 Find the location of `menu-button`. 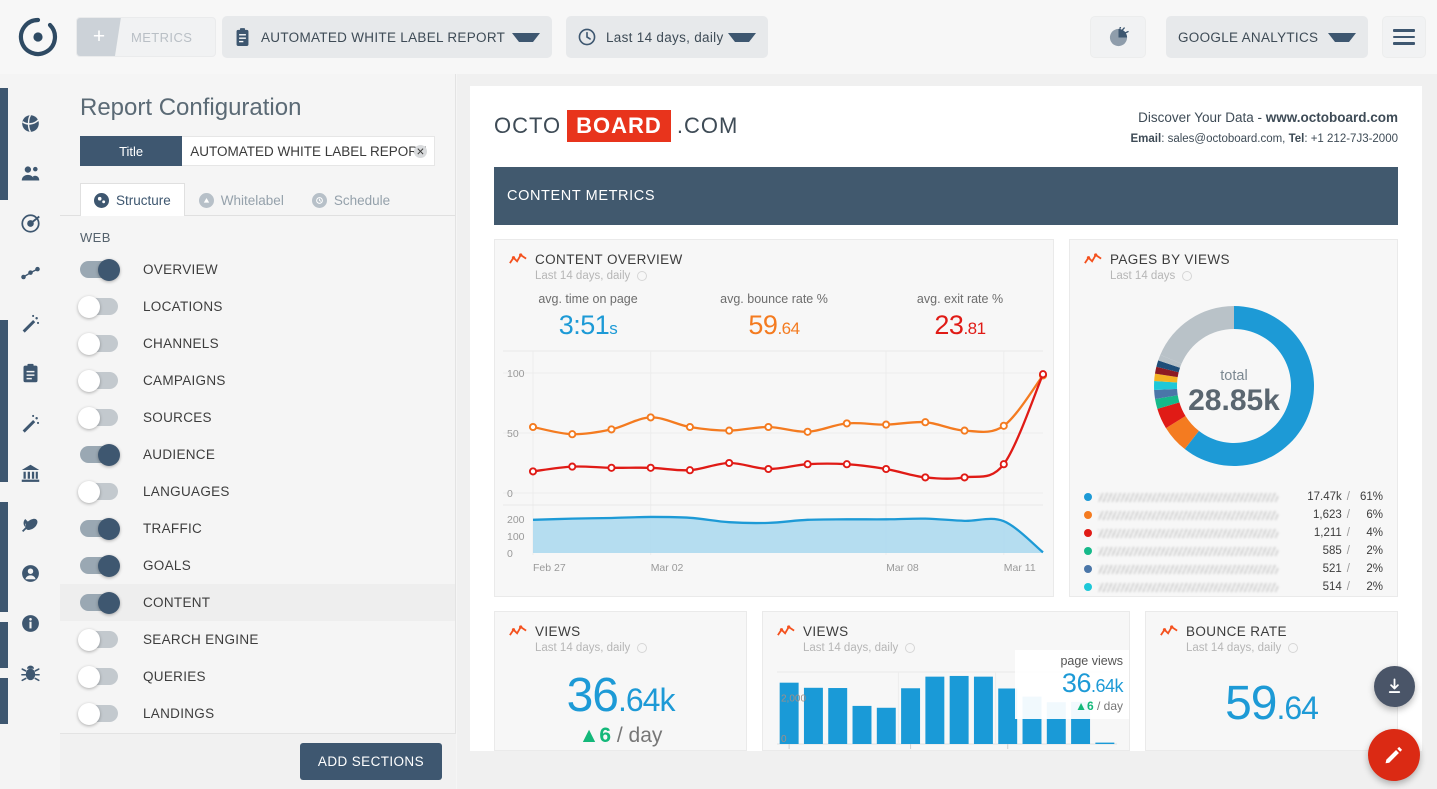

menu-button is located at coordinates (1404, 37).